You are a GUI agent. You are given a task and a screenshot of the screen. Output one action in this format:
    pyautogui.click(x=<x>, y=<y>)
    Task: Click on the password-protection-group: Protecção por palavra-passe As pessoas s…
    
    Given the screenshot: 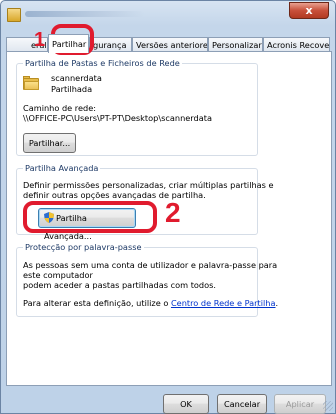 What is the action you would take?
    pyautogui.click(x=147, y=279)
    